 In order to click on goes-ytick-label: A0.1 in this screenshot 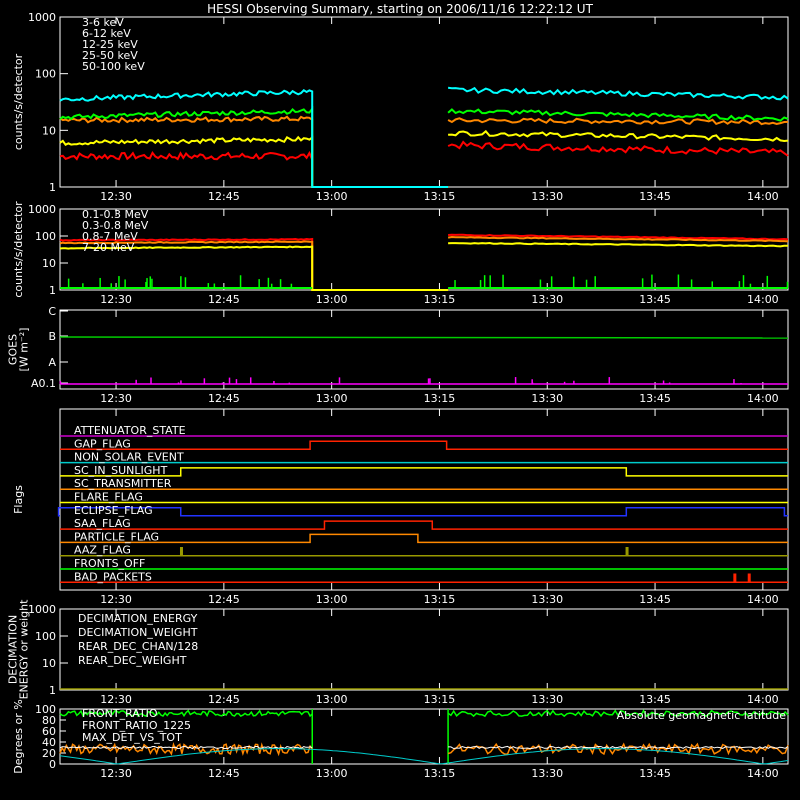, I will do `click(43, 383)`.